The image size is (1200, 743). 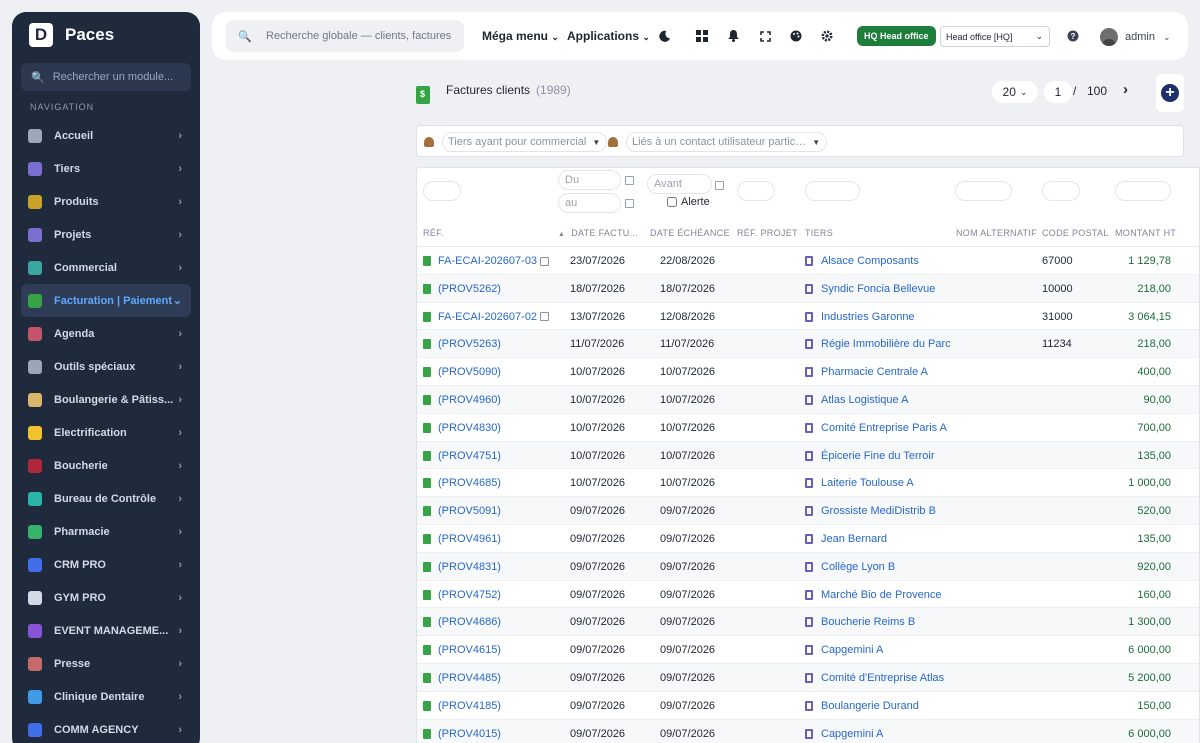 What do you see at coordinates (827, 36) in the screenshot?
I see `settings-button` at bounding box center [827, 36].